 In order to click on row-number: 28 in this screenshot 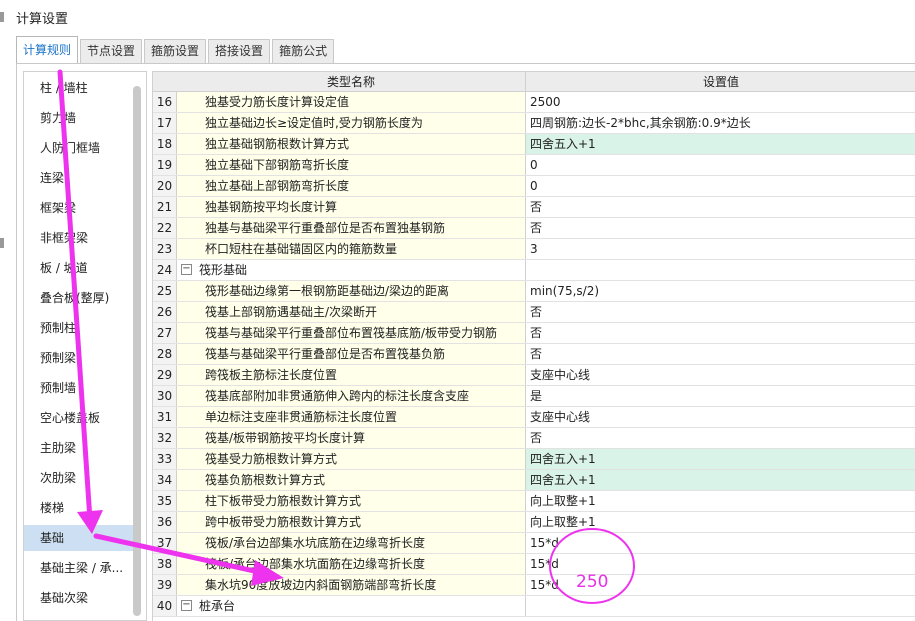, I will do `click(165, 354)`.